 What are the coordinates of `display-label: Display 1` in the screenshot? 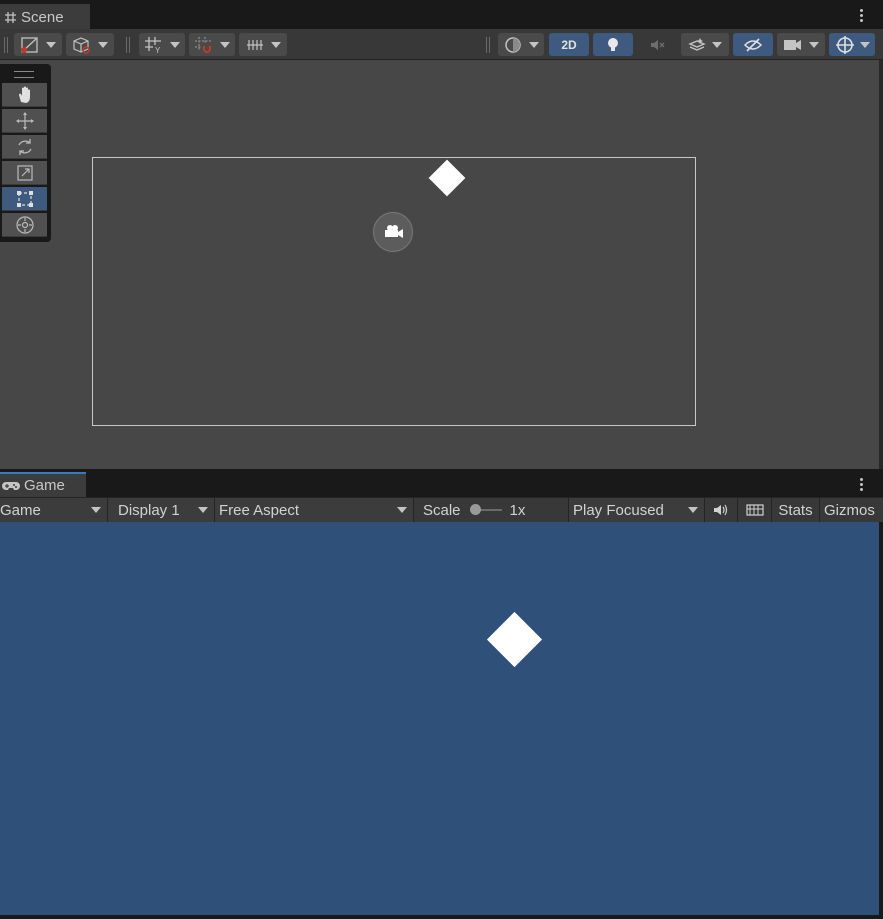 It's located at (149, 510).